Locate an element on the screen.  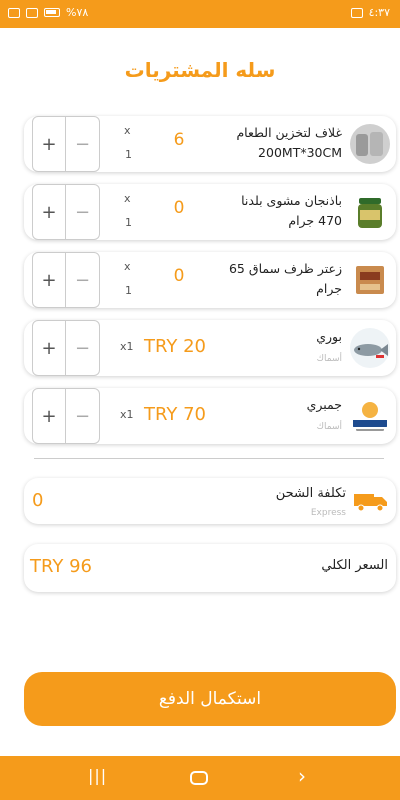
cart-item: + − x 1 0 باذنجان مشوى بلدنا 470 جرام is located at coordinates (210, 212).